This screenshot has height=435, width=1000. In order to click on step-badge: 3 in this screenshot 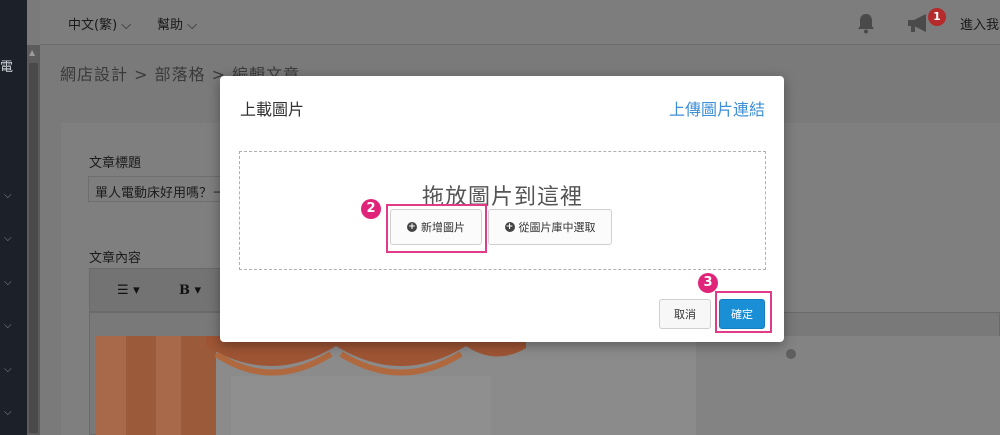, I will do `click(708, 283)`.